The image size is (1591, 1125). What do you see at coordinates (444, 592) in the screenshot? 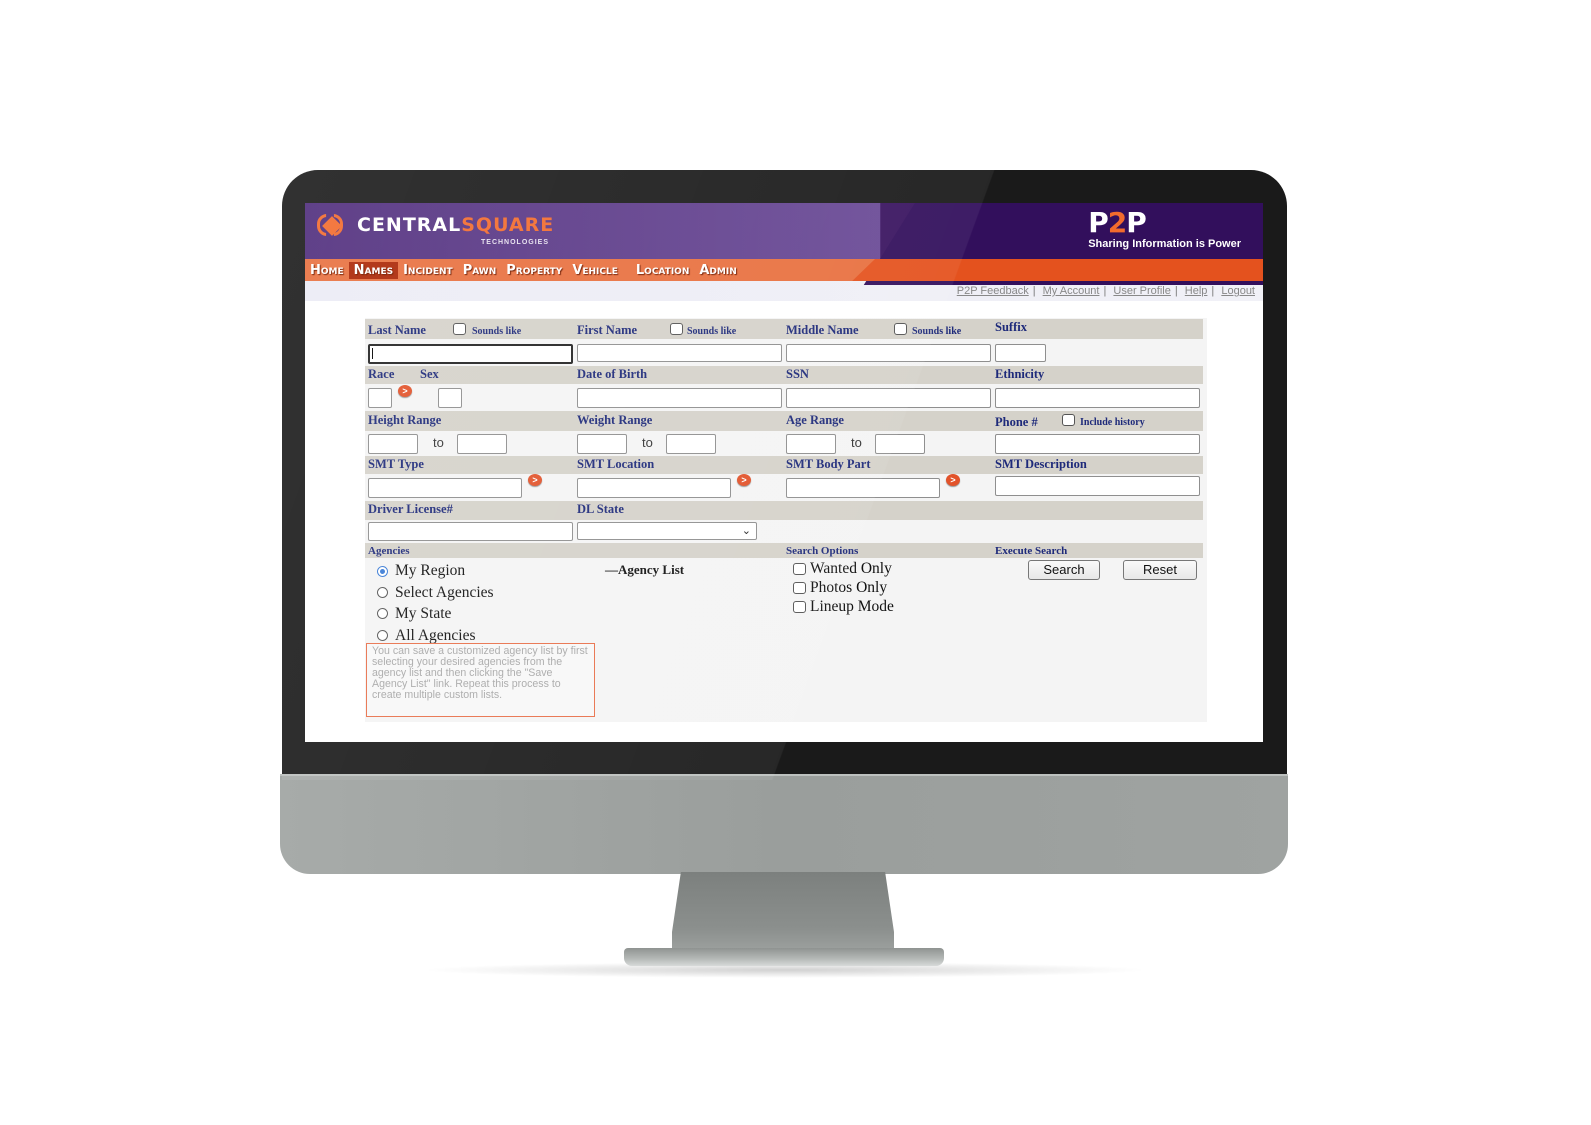
I see `select-agencies-label: Select Agencies` at bounding box center [444, 592].